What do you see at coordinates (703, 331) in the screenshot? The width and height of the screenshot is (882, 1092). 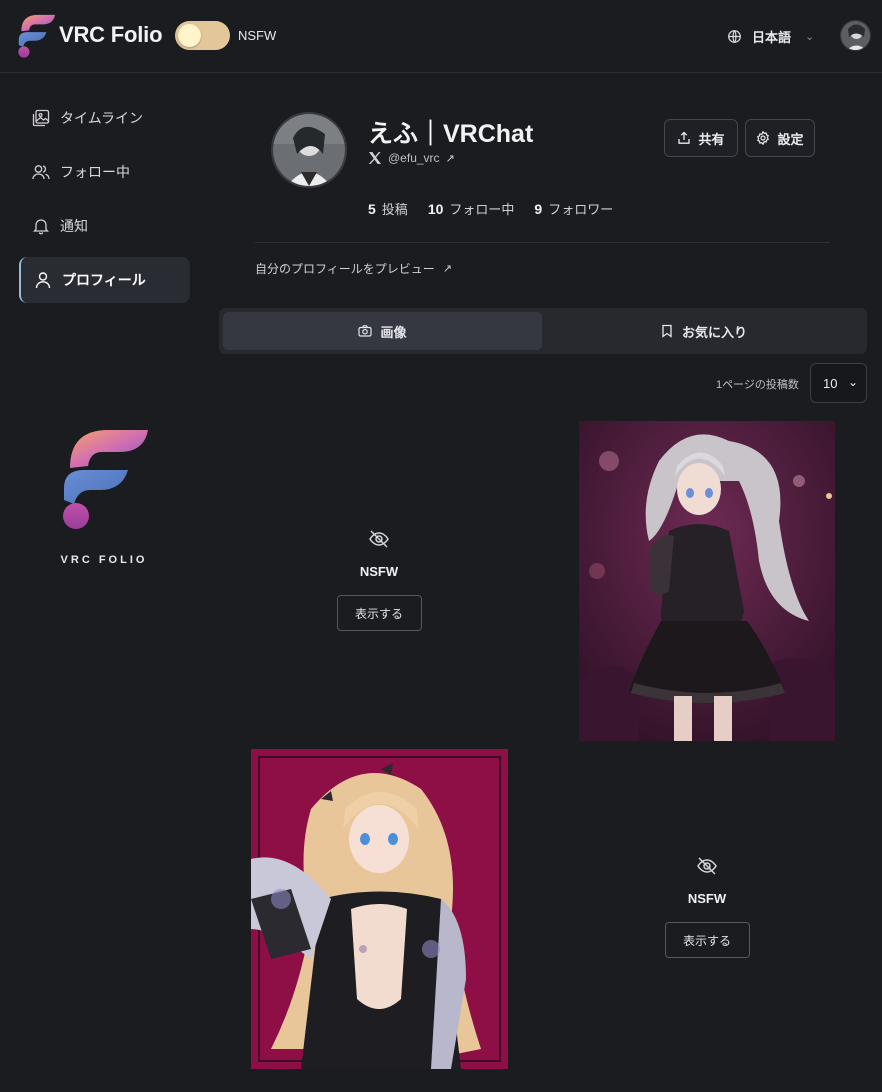 I see `tab-favorites: お気に入り` at bounding box center [703, 331].